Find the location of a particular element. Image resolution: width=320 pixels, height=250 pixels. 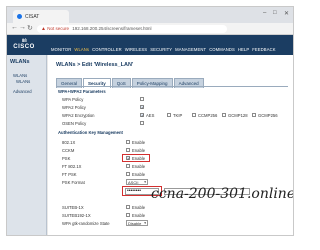

close-icon: ✕ is located at coordinates (286, 13).